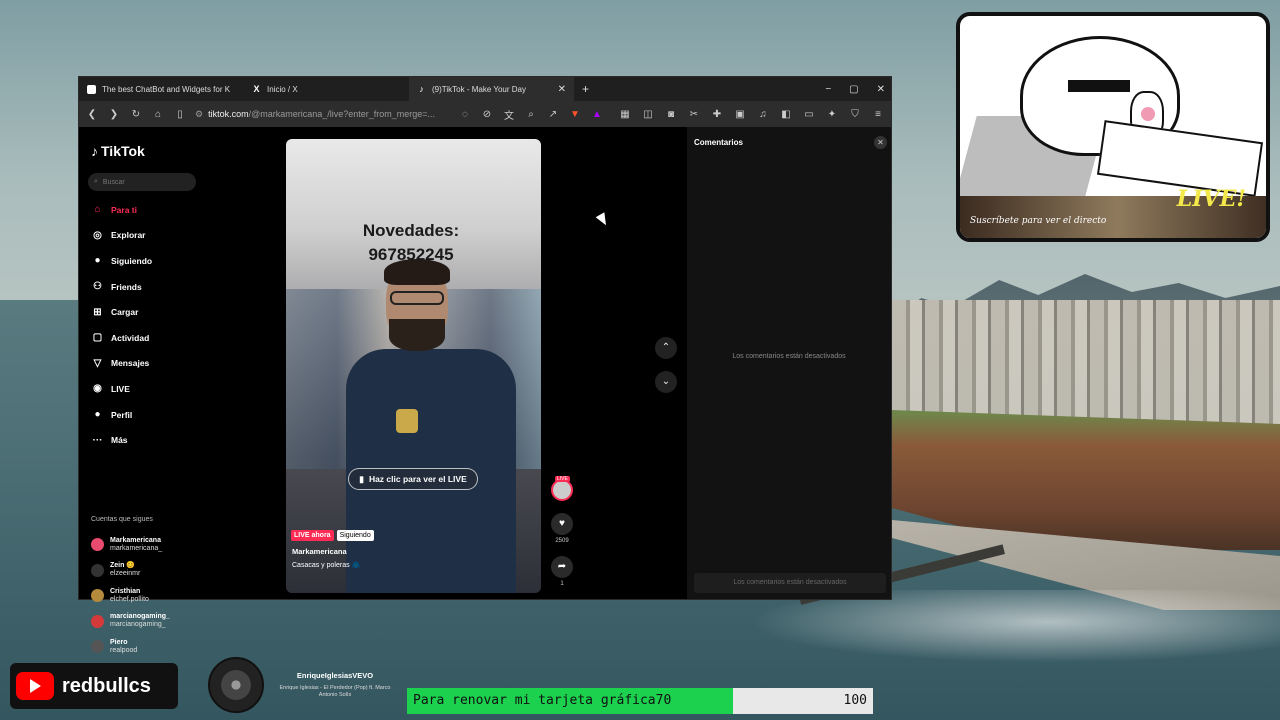  I want to click on minimize-button: −, so click(828, 89).